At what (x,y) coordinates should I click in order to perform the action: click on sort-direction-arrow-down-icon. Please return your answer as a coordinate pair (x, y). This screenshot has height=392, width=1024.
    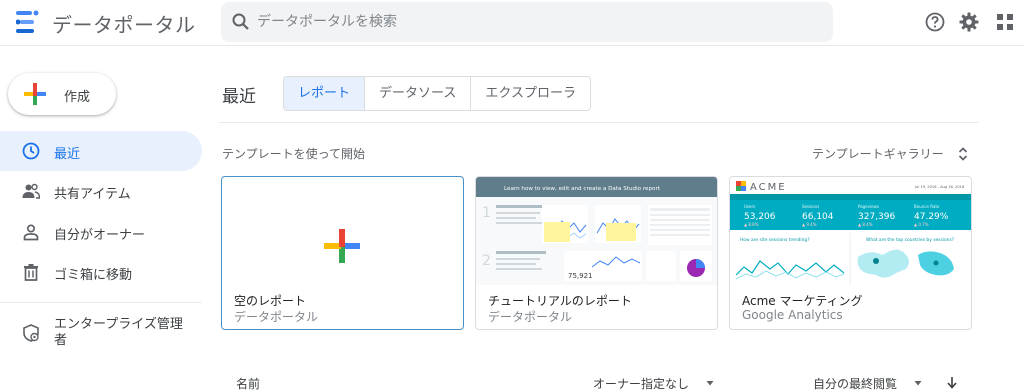
    Looking at the image, I should click on (952, 382).